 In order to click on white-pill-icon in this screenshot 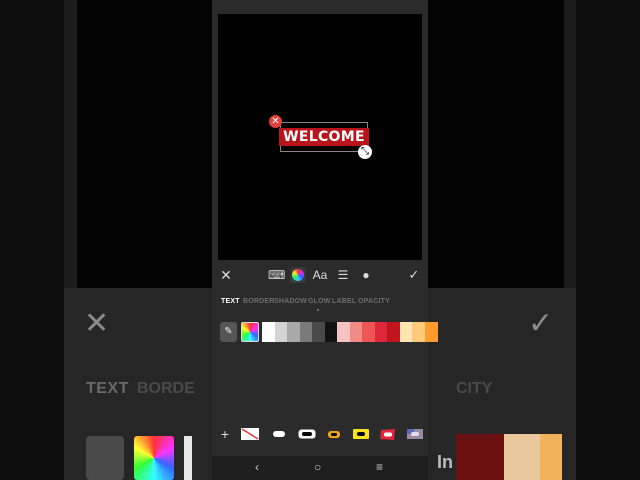, I will do `click(279, 434)`.